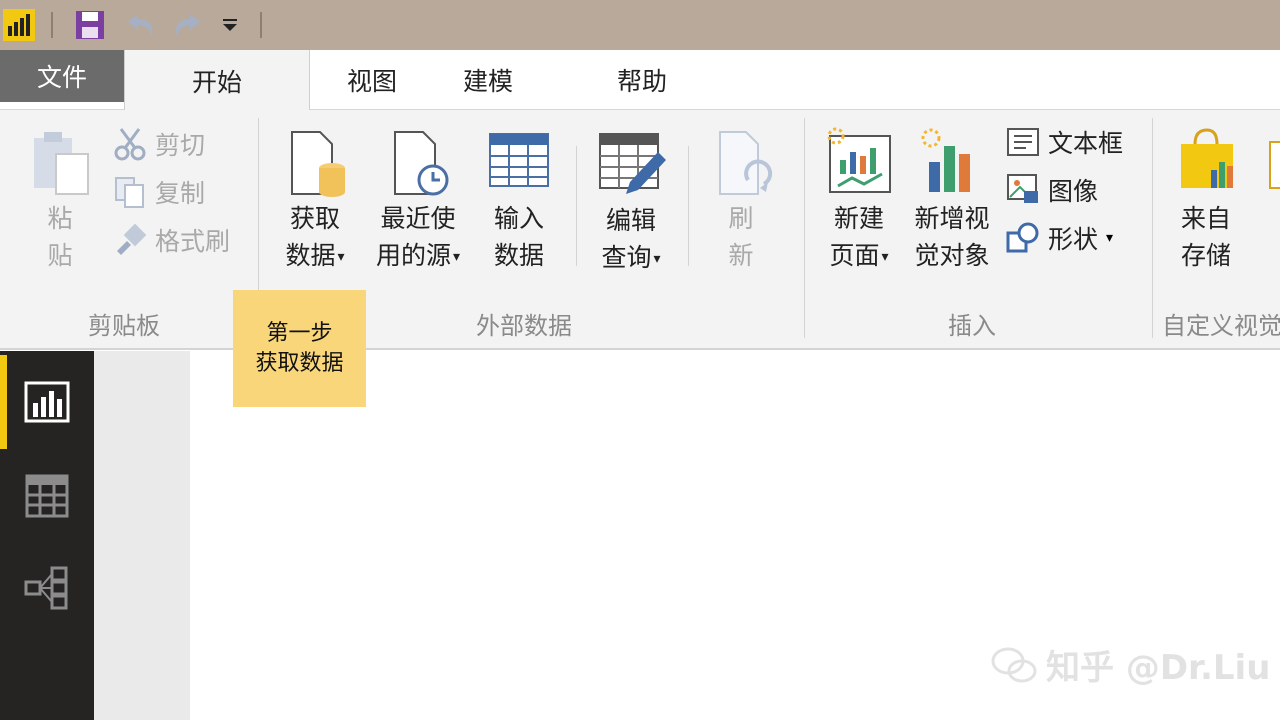  I want to click on new-page-icon, so click(859, 160).